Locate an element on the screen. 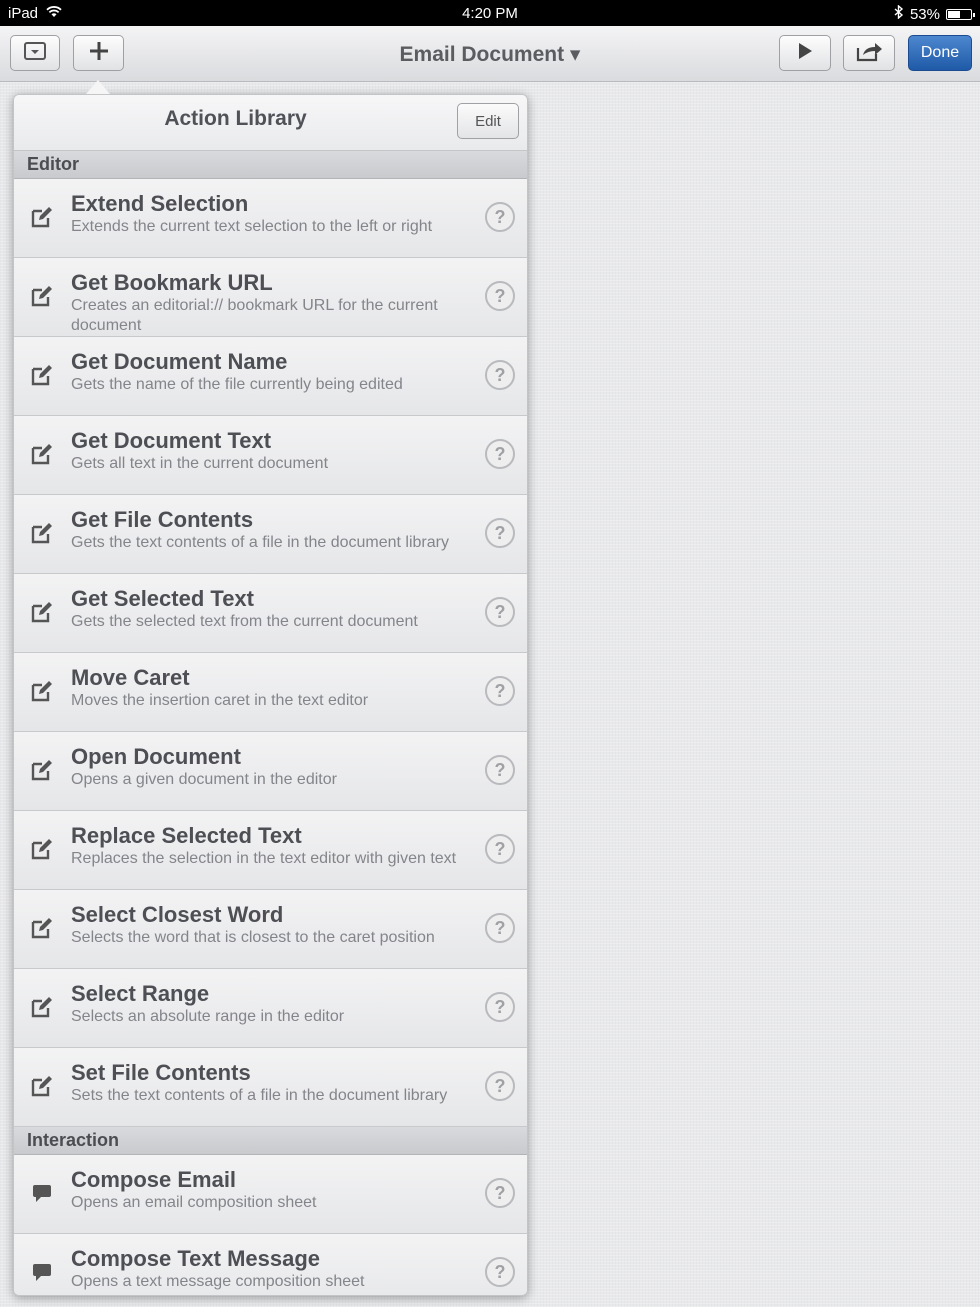  action-description: Opens a text message composition sheet is located at coordinates (218, 1281).